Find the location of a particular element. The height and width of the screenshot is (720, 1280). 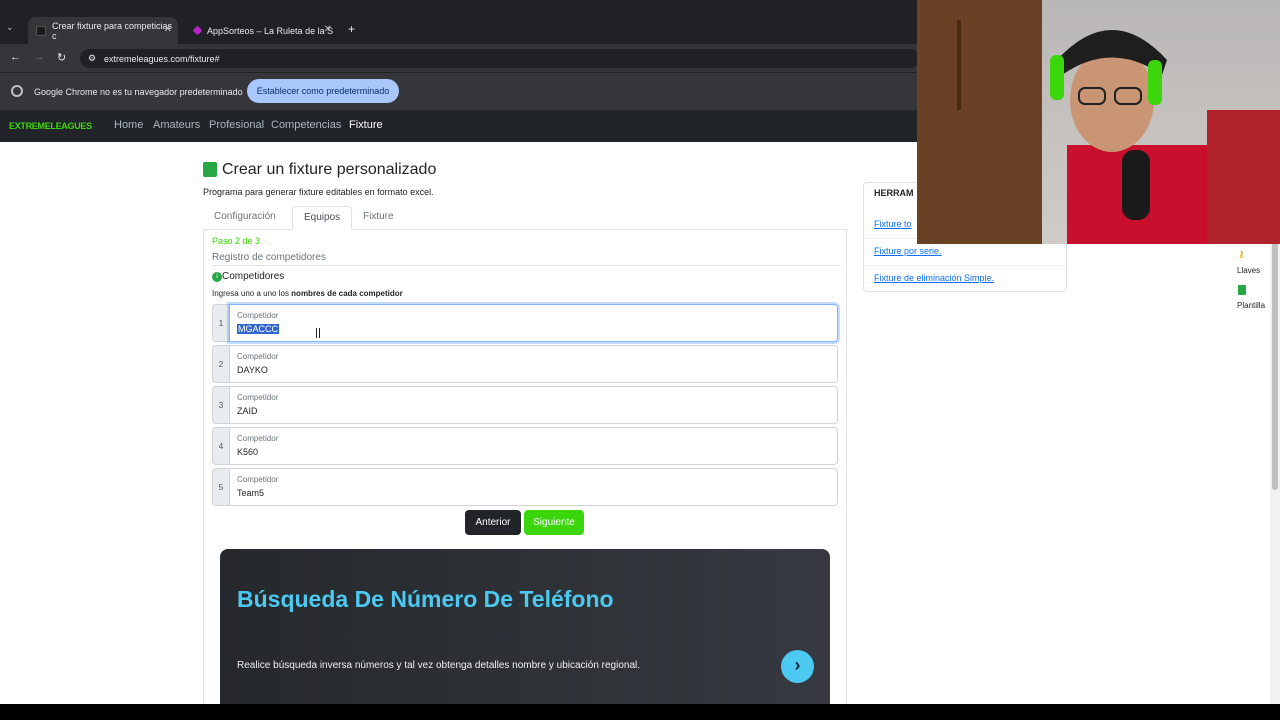

new-tab-icon: + is located at coordinates (351, 29).